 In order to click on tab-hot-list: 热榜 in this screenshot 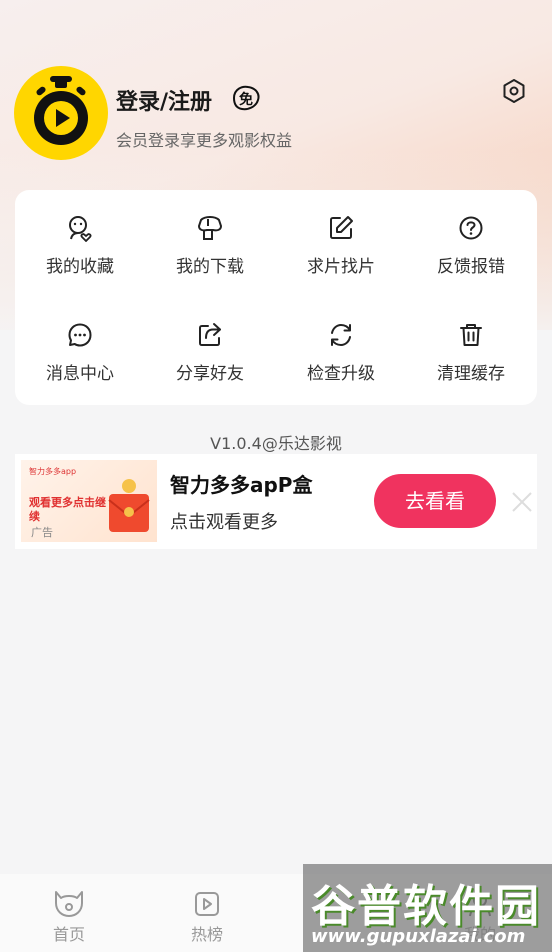, I will do `click(207, 909)`.